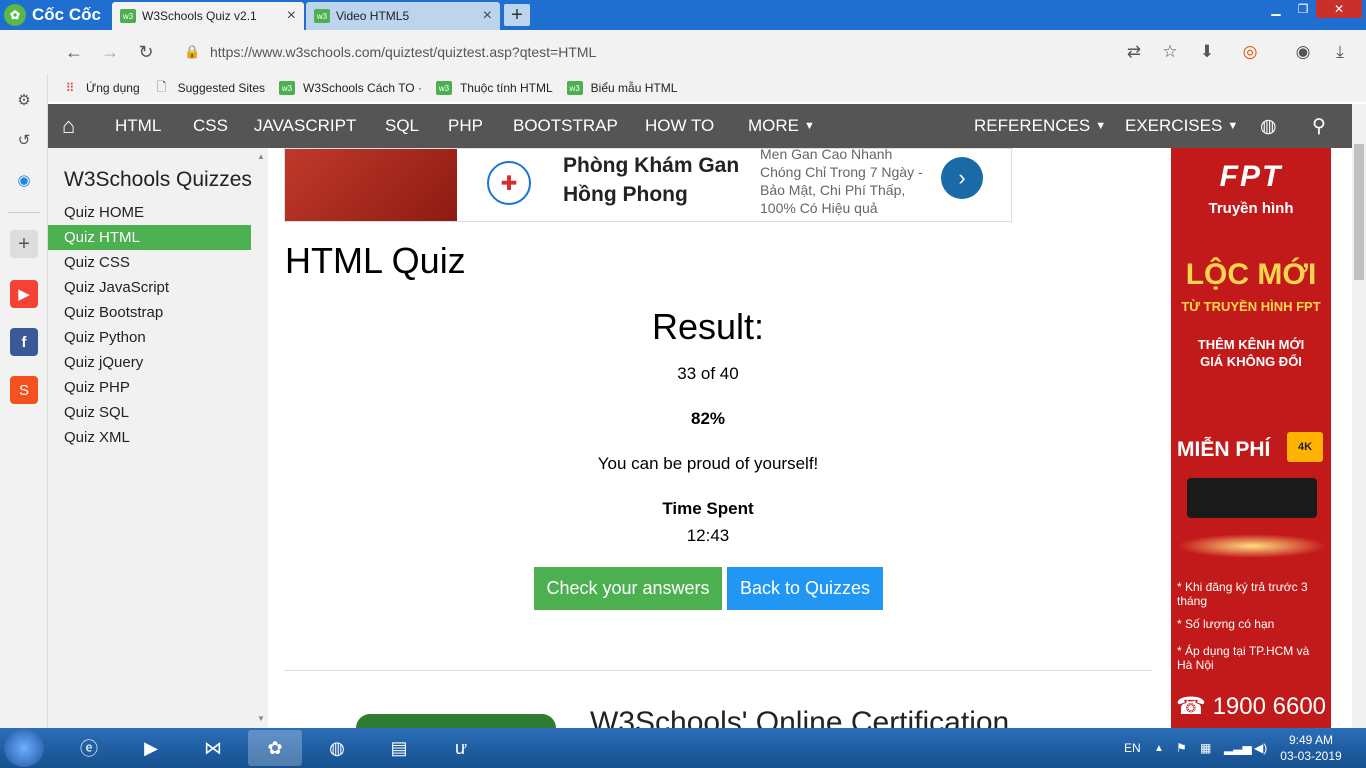 The height and width of the screenshot is (768, 1366). What do you see at coordinates (128, 16) in the screenshot?
I see `w3-favicon-icon: w3` at bounding box center [128, 16].